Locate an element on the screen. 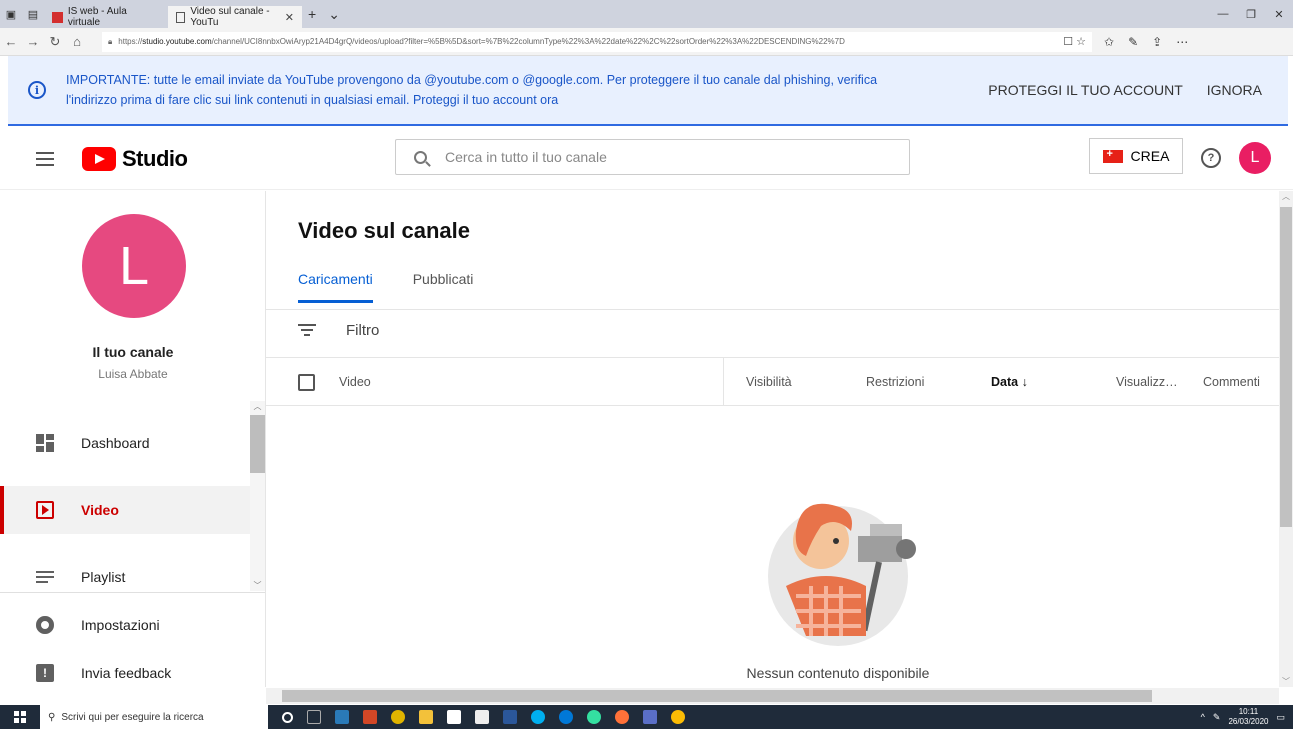  window-controls: — ❐ ✕ is located at coordinates (1251, 14).